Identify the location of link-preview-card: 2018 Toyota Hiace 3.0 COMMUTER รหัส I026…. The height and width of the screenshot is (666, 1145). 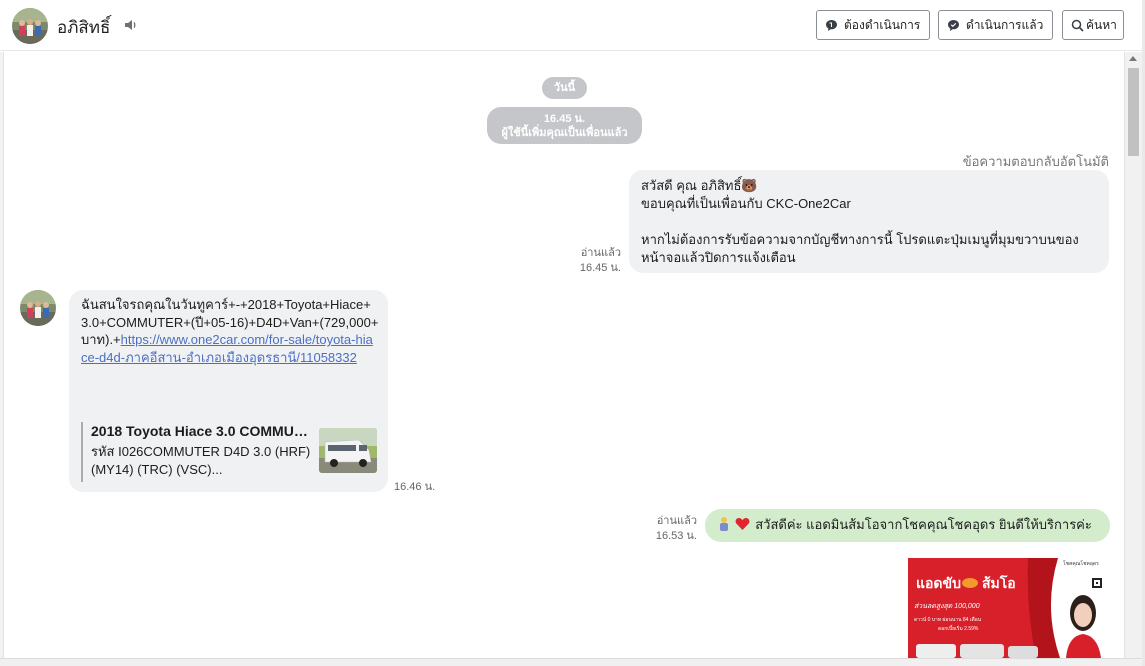
(229, 452).